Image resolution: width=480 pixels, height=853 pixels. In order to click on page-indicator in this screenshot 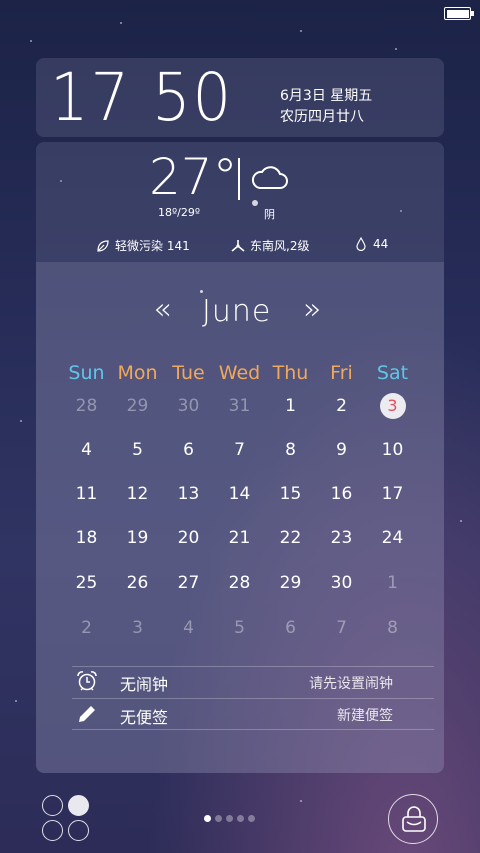, I will do `click(229, 818)`.